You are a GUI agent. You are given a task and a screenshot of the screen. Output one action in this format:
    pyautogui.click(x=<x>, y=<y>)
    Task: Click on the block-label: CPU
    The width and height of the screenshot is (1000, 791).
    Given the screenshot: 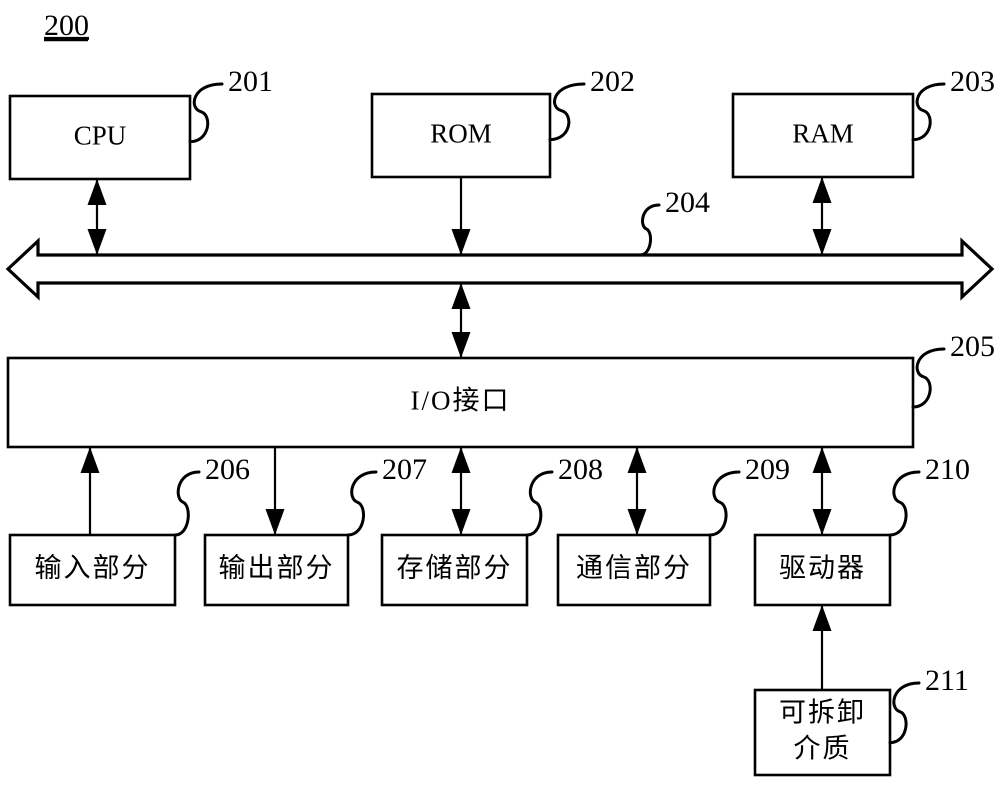 What is the action you would take?
    pyautogui.click(x=100, y=136)
    